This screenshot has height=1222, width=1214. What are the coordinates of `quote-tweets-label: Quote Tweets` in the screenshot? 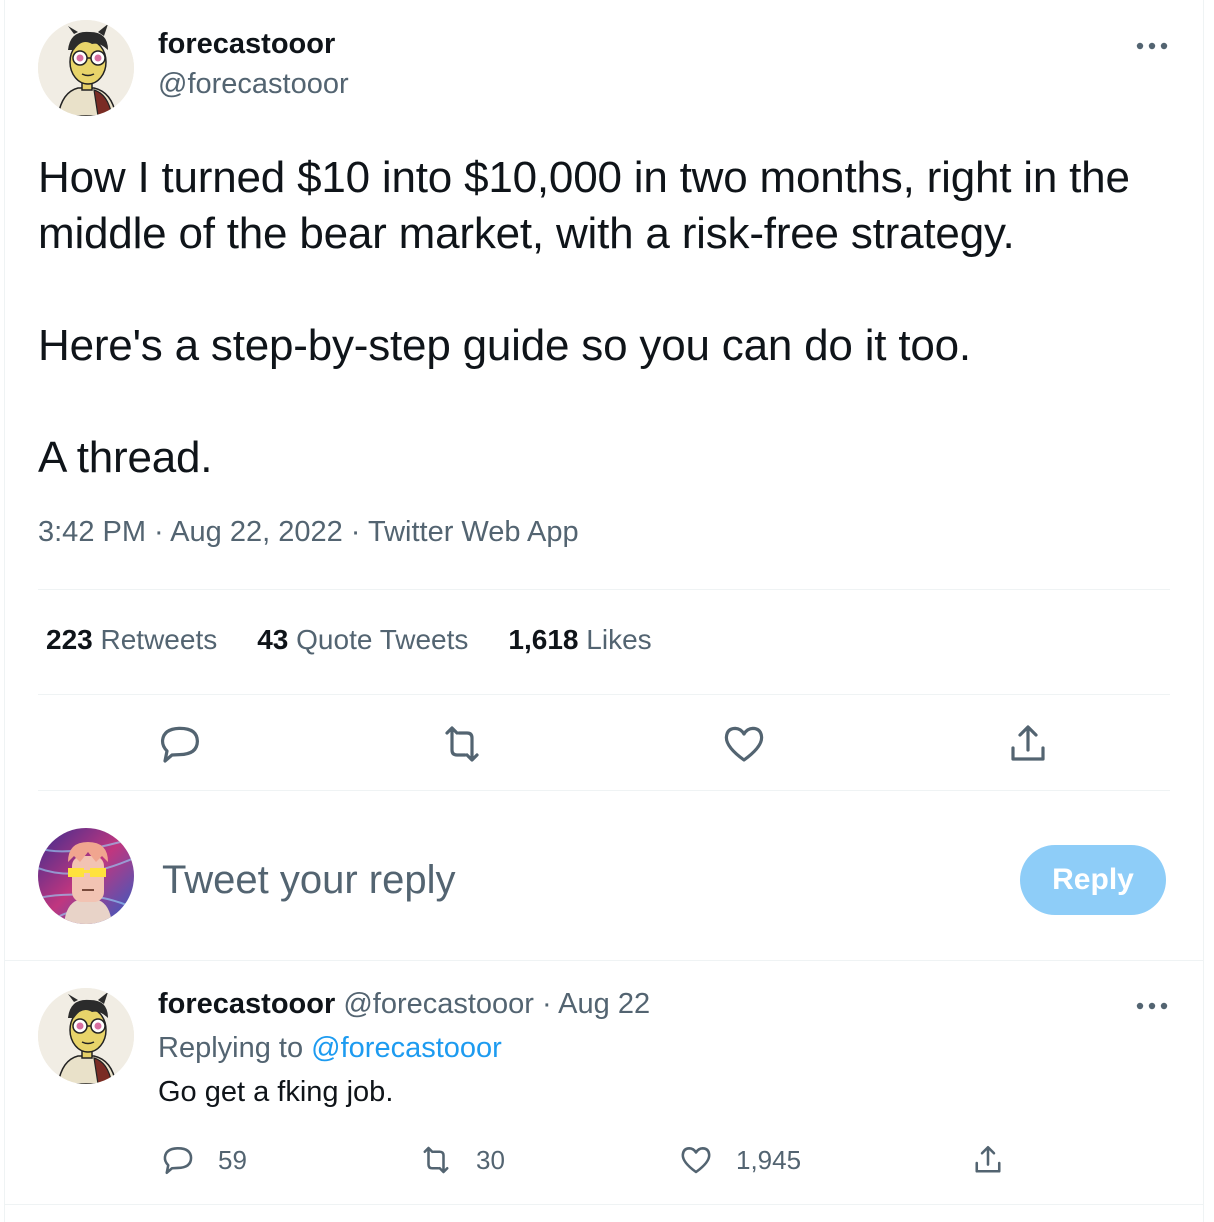 It's located at (382, 639).